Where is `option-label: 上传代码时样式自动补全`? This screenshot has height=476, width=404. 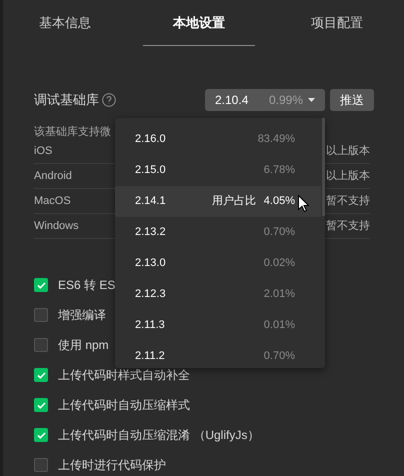 option-label: 上传代码时样式自动补全 is located at coordinates (124, 375).